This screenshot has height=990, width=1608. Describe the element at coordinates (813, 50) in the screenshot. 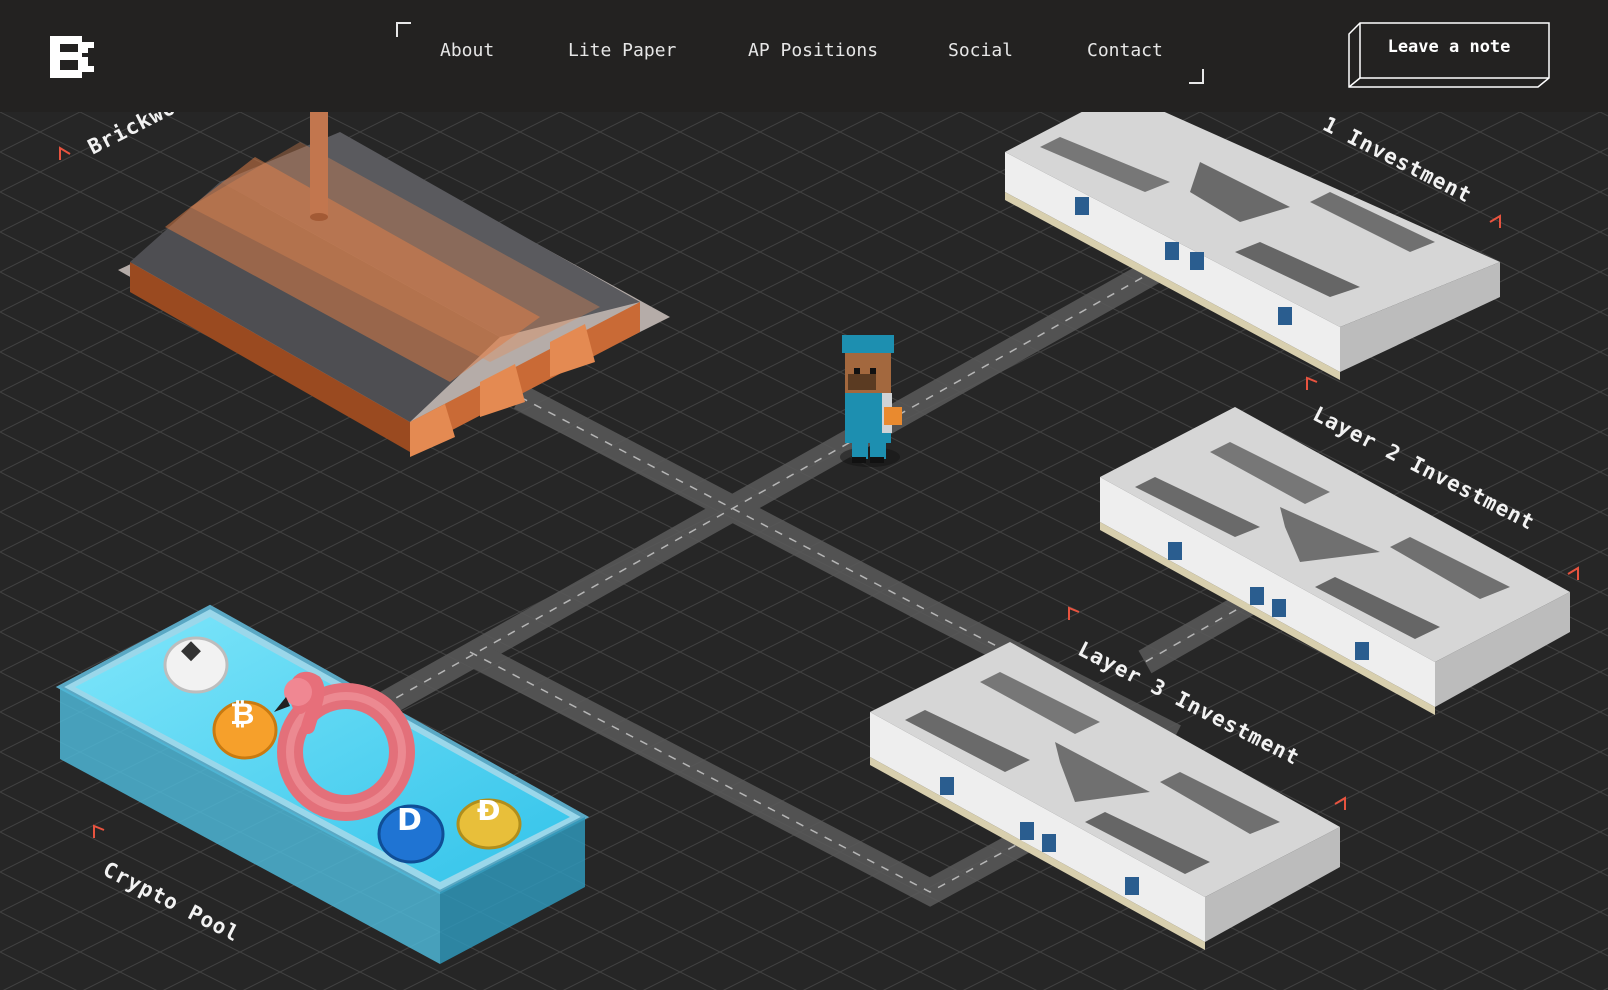

I see `nav-ap-positions: AP Positions` at that location.